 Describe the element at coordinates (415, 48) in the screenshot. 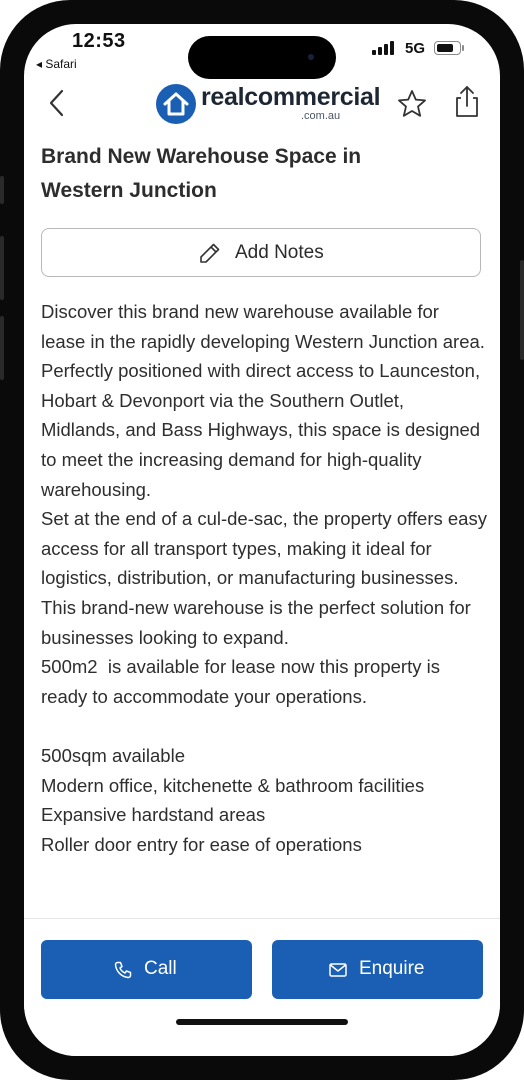

I see `network-type: 5G` at that location.